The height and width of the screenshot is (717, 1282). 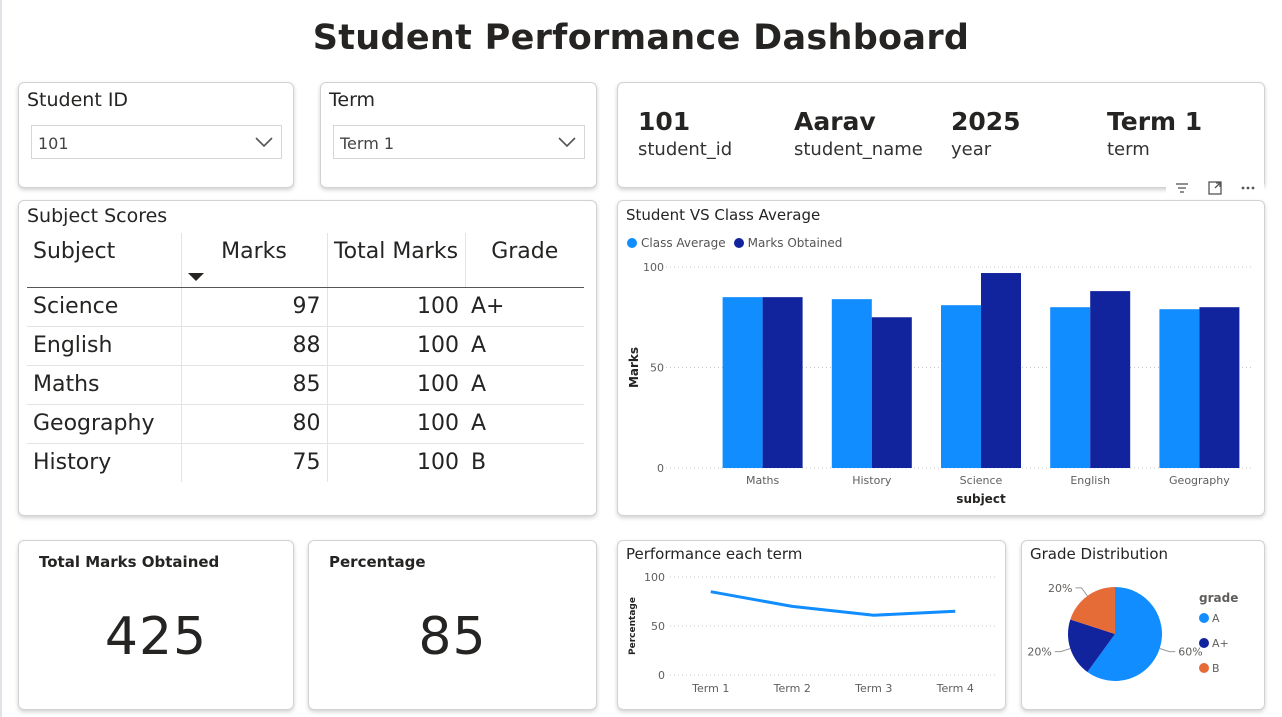 What do you see at coordinates (395, 260) in the screenshot?
I see `header-total-marks: Total Marks` at bounding box center [395, 260].